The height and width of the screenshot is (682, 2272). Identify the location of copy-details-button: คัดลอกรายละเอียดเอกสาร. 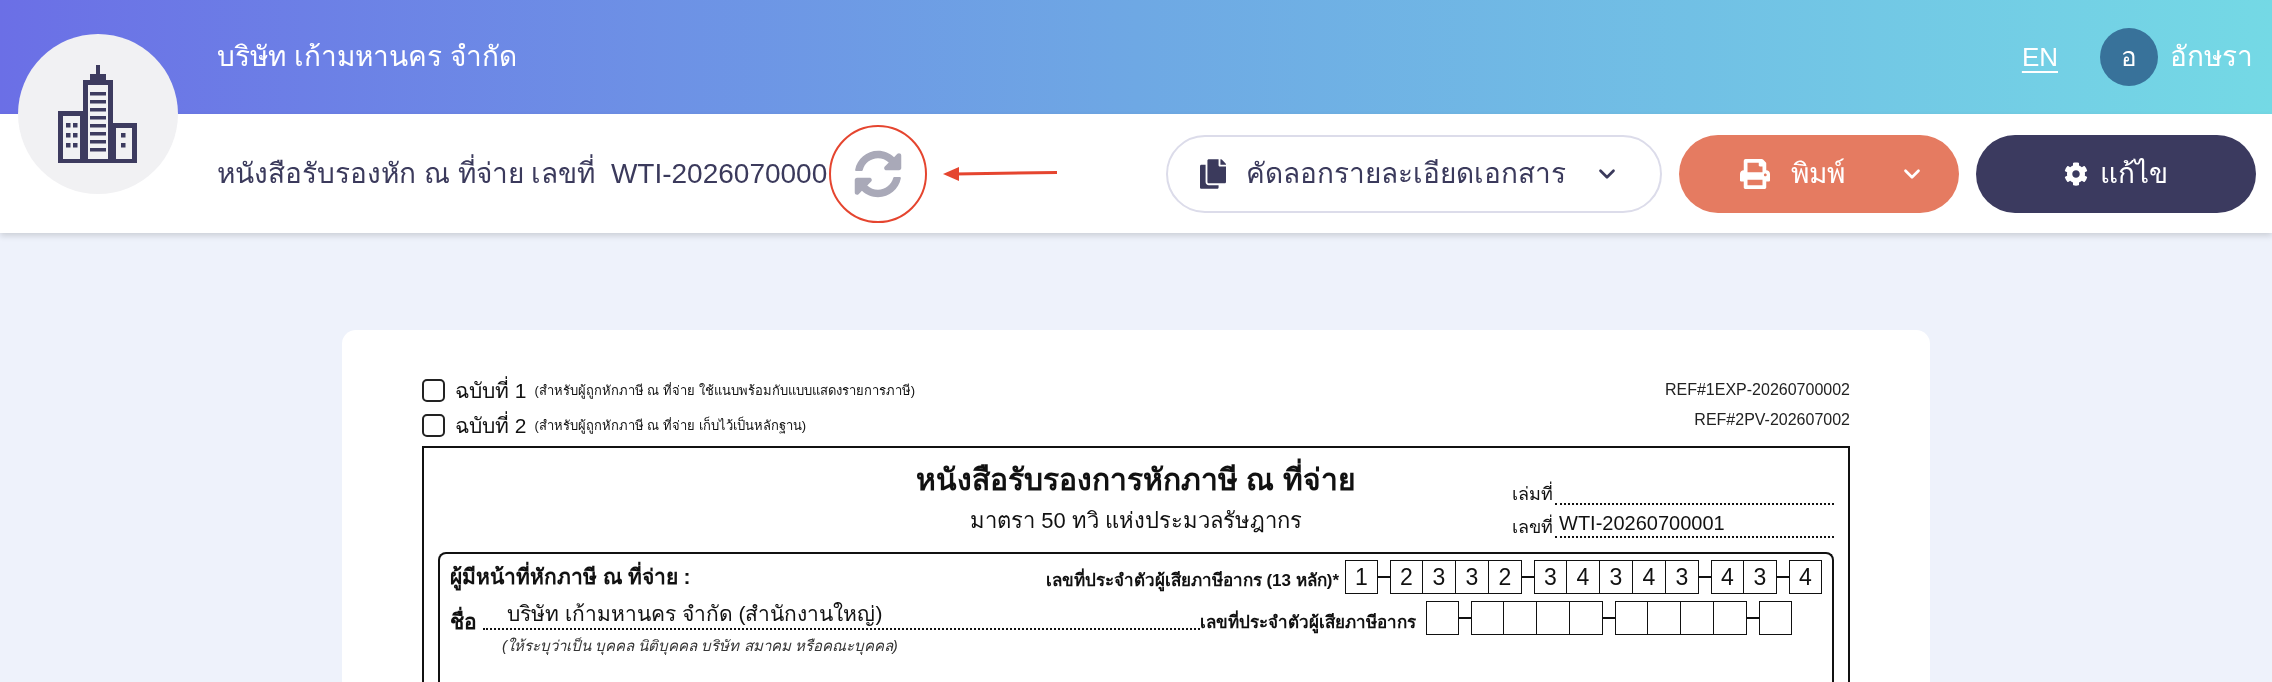
(1414, 173).